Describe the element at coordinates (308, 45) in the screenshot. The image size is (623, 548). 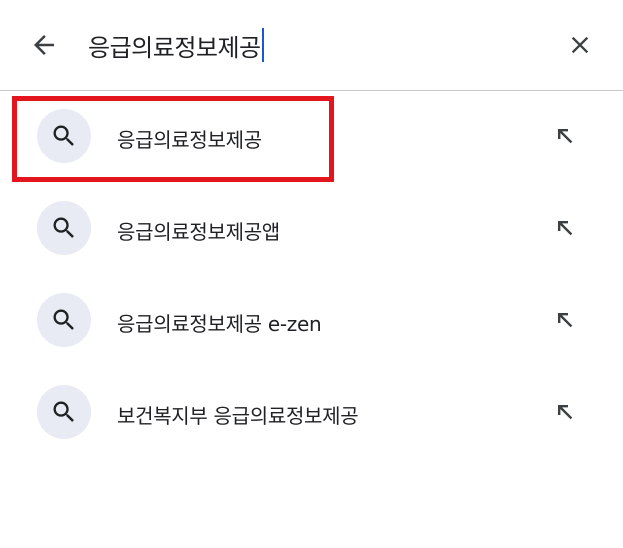
I see `search-input: 응급의료정보제공` at that location.